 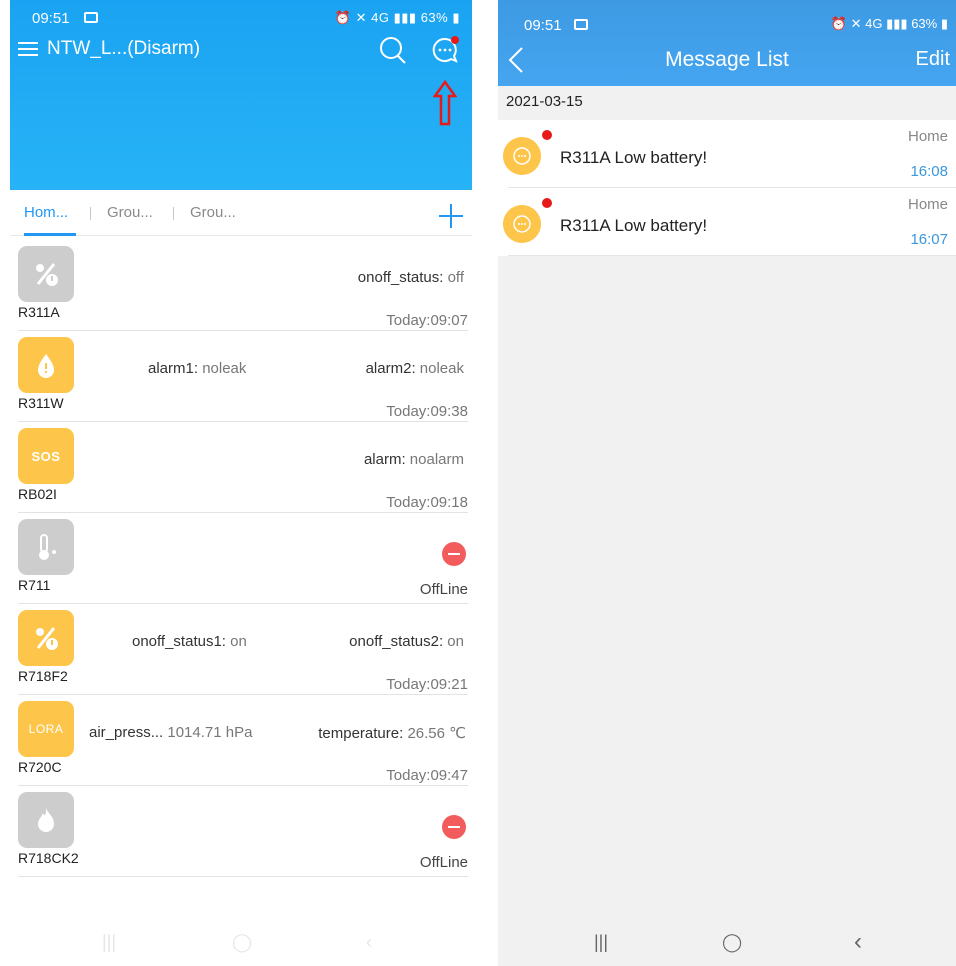 I want to click on device-row: R711 OffLine, so click(x=243, y=558).